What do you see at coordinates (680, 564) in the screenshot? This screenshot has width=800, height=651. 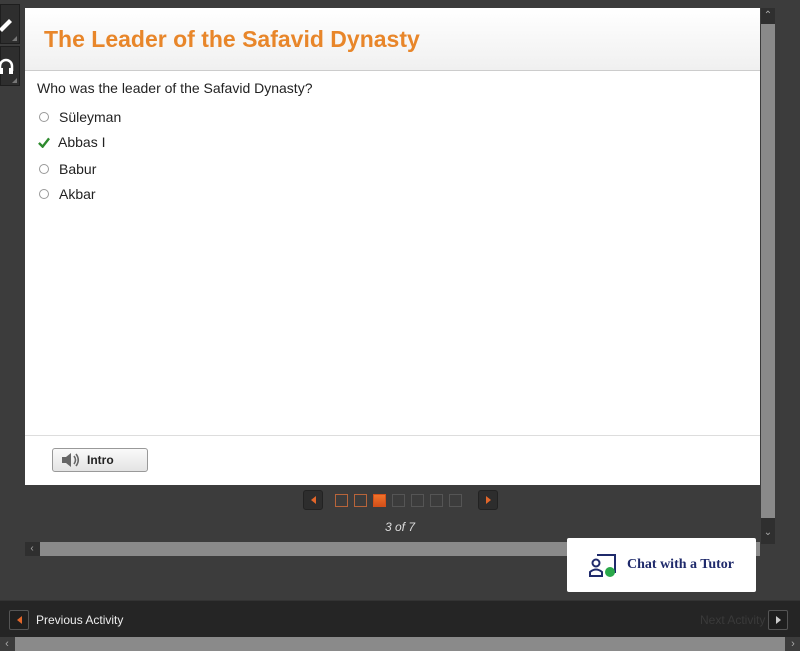 I see `tutor-label: Chat with a Tutor` at bounding box center [680, 564].